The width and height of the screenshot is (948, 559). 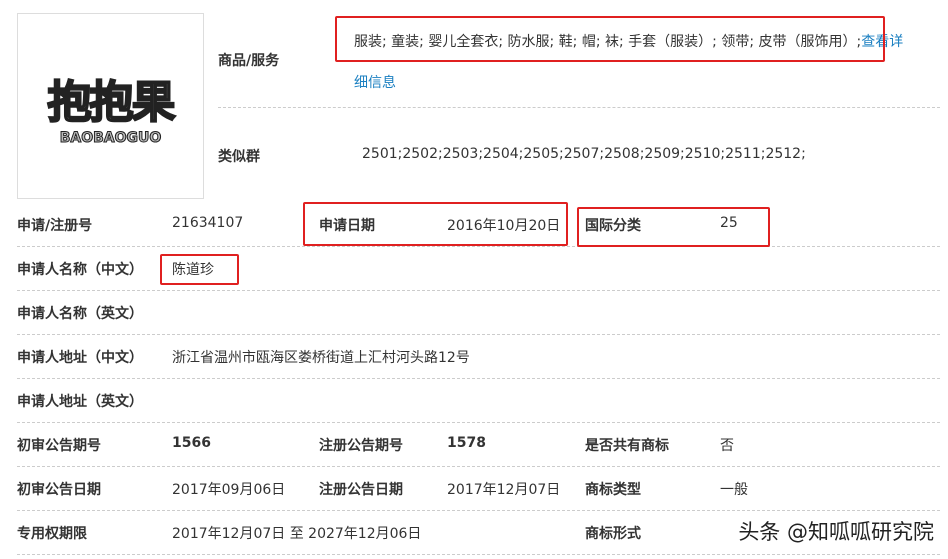 What do you see at coordinates (80, 358) in the screenshot?
I see `address-cn-label: 申请人地址（中文）` at bounding box center [80, 358].